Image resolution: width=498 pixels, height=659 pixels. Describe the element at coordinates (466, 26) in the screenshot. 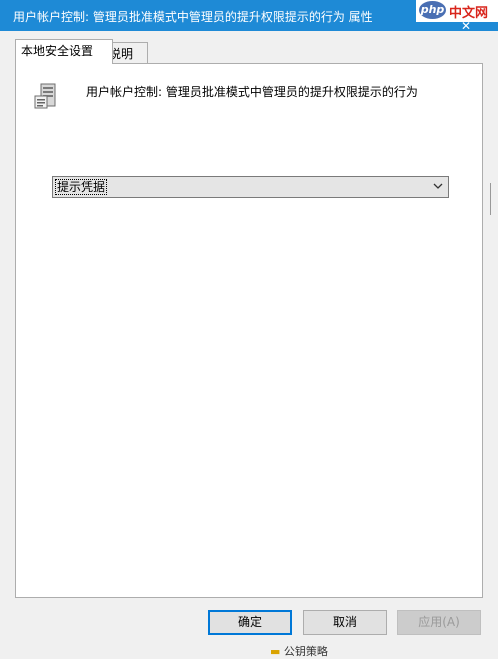

I see `close-icon: ✕` at that location.